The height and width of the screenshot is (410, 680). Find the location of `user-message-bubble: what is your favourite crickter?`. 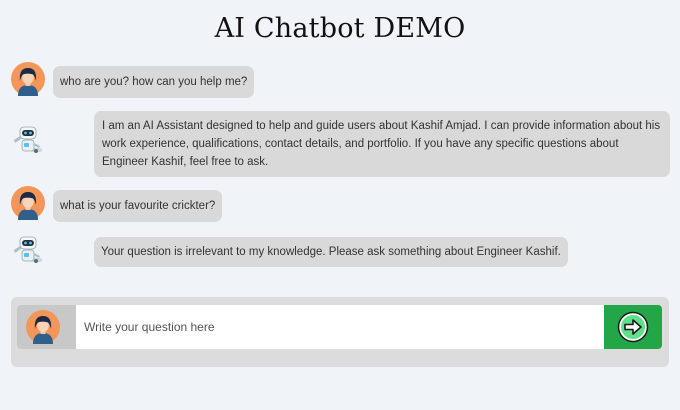

user-message-bubble: what is your favourite crickter? is located at coordinates (138, 206).